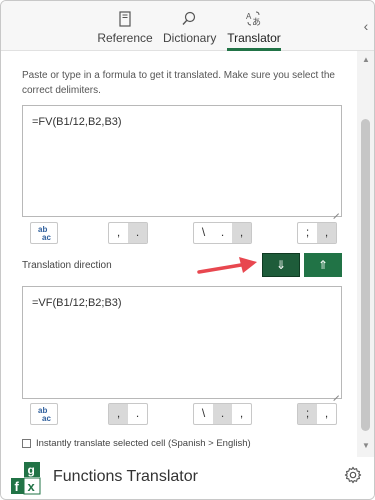  Describe the element at coordinates (125, 38) in the screenshot. I see `tab-reference-label: Reference` at that location.